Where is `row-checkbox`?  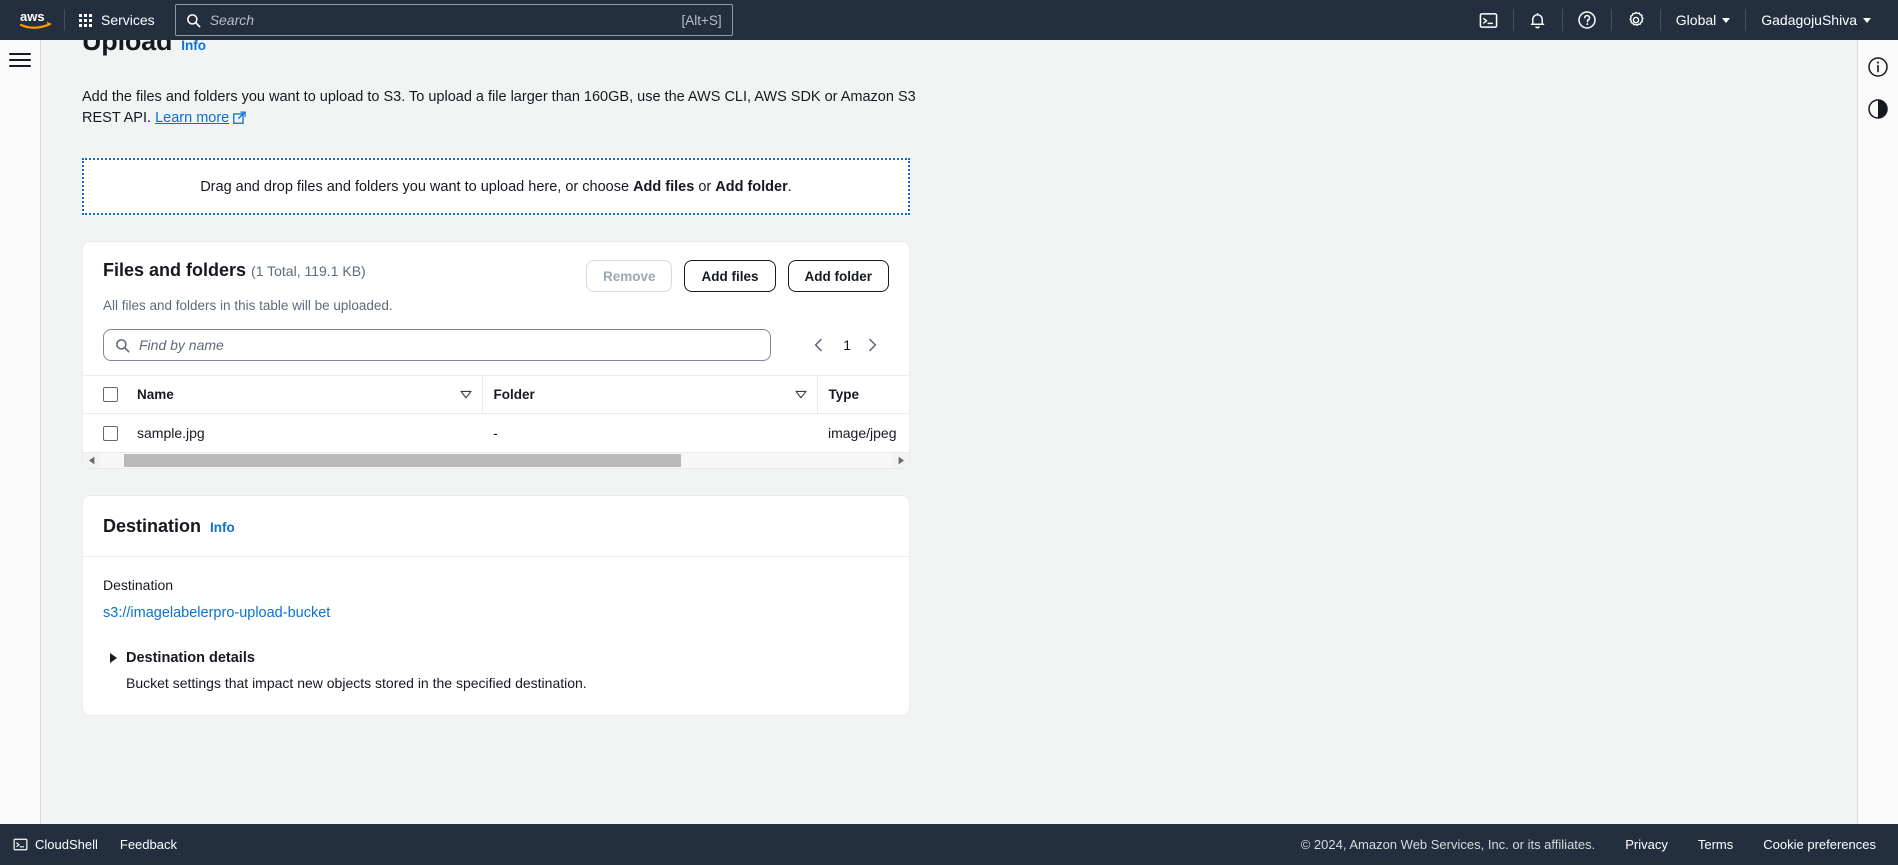
row-checkbox is located at coordinates (110, 433).